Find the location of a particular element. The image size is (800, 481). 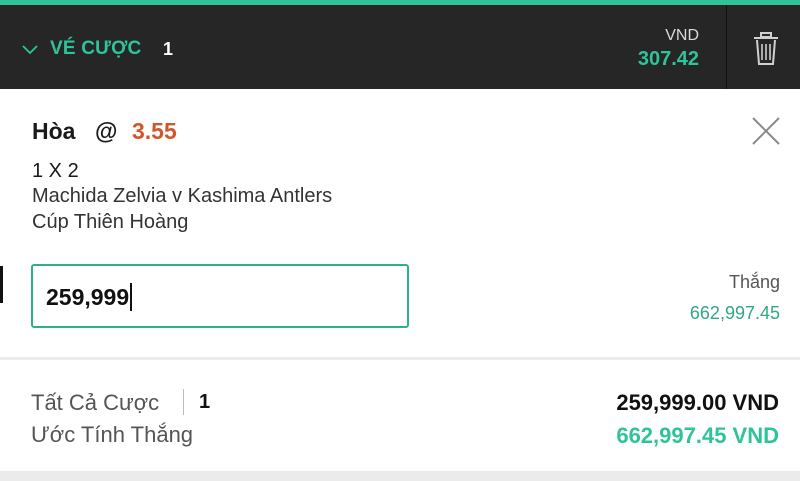

summary-separator is located at coordinates (183, 402).